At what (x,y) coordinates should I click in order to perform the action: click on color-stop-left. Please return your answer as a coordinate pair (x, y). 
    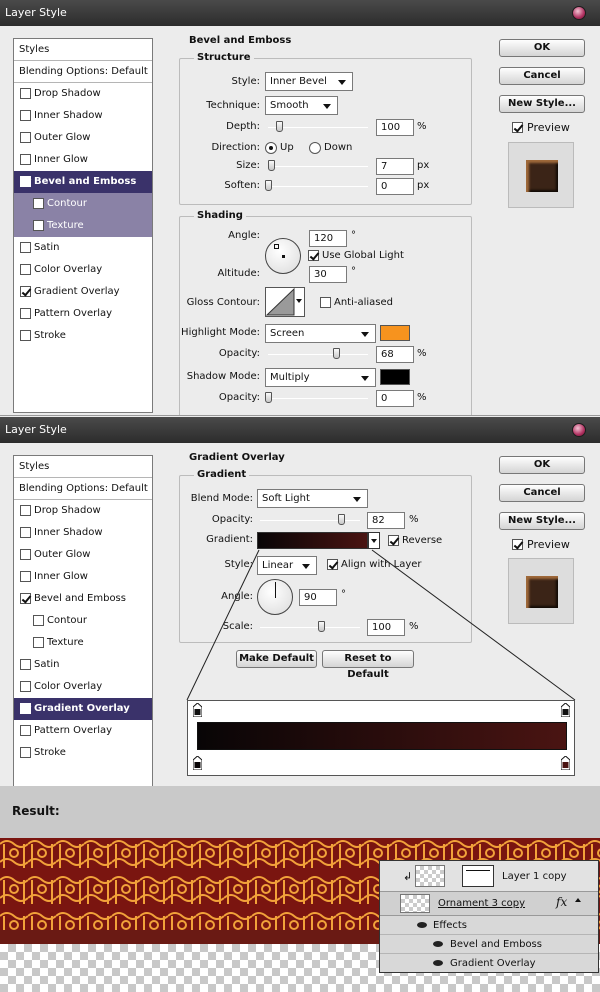
    Looking at the image, I should click on (197, 763).